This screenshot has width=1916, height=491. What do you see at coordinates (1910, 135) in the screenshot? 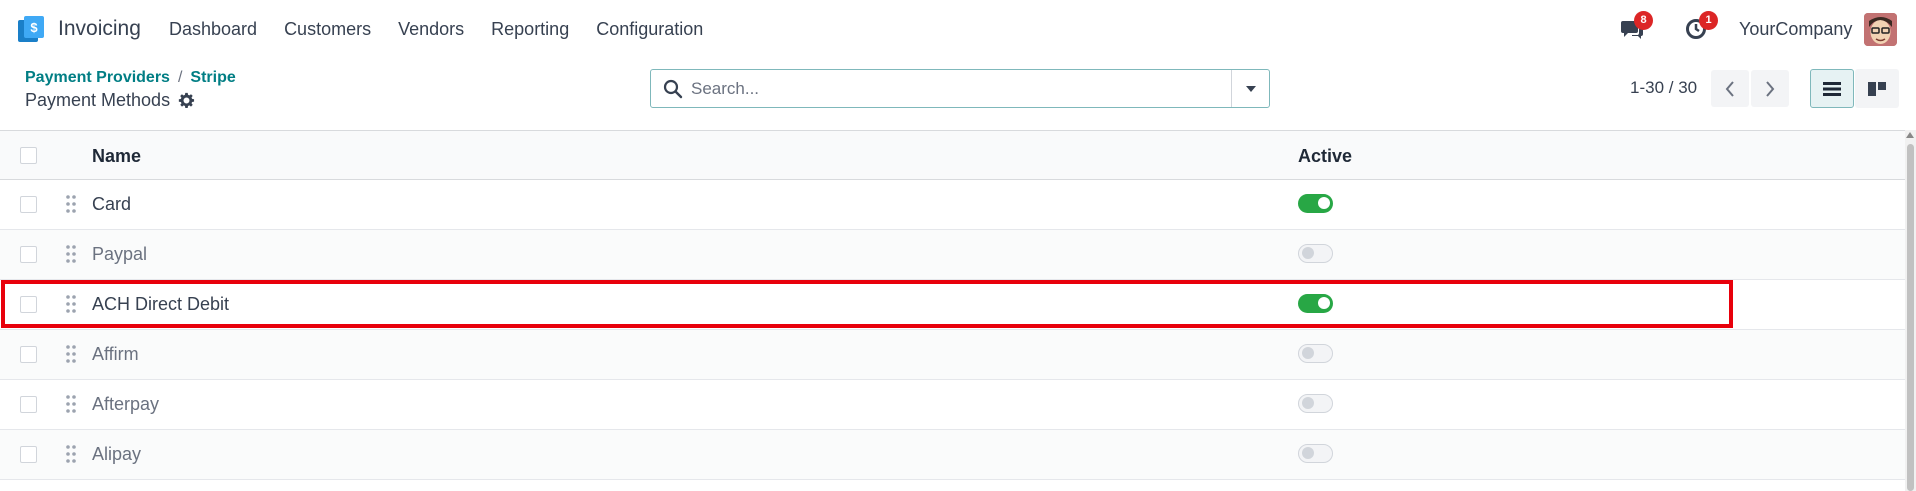
I see `scroll-up-arrow-icon` at bounding box center [1910, 135].